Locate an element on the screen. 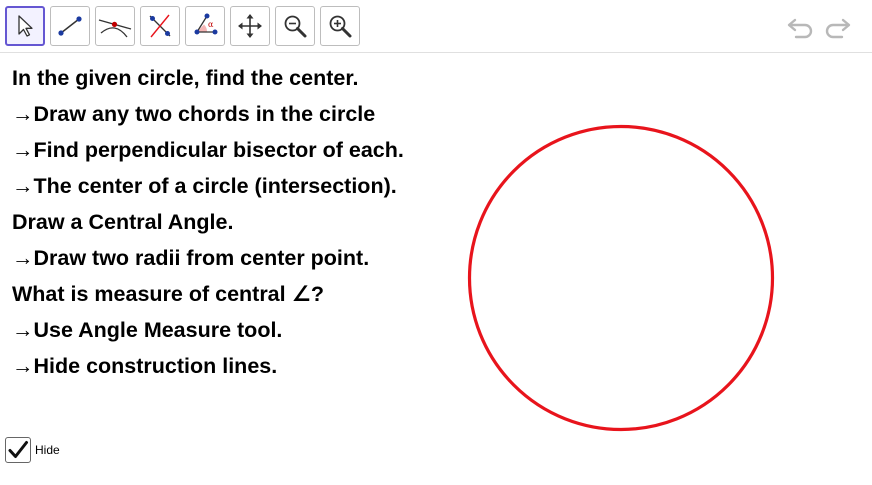 Image resolution: width=872 pixels, height=485 pixels. intersect-icon is located at coordinates (115, 28).